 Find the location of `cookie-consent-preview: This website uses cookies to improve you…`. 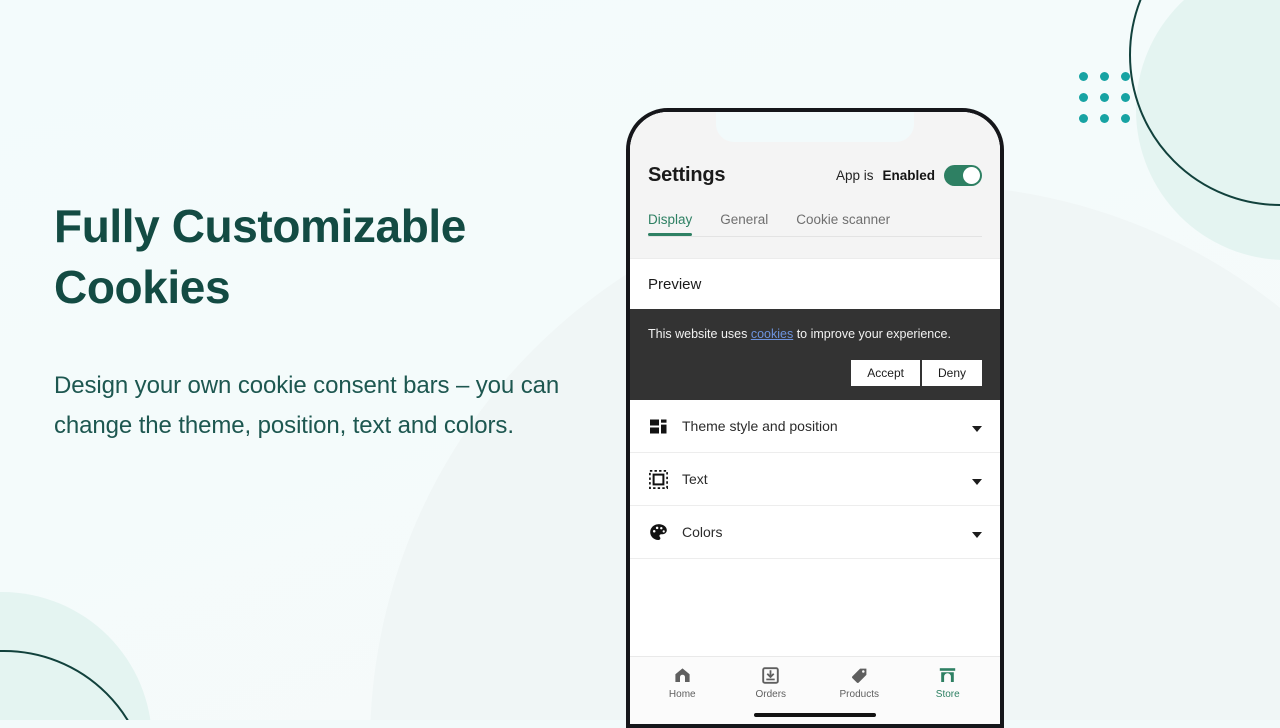

cookie-consent-preview: This website uses cookies to improve you… is located at coordinates (815, 354).